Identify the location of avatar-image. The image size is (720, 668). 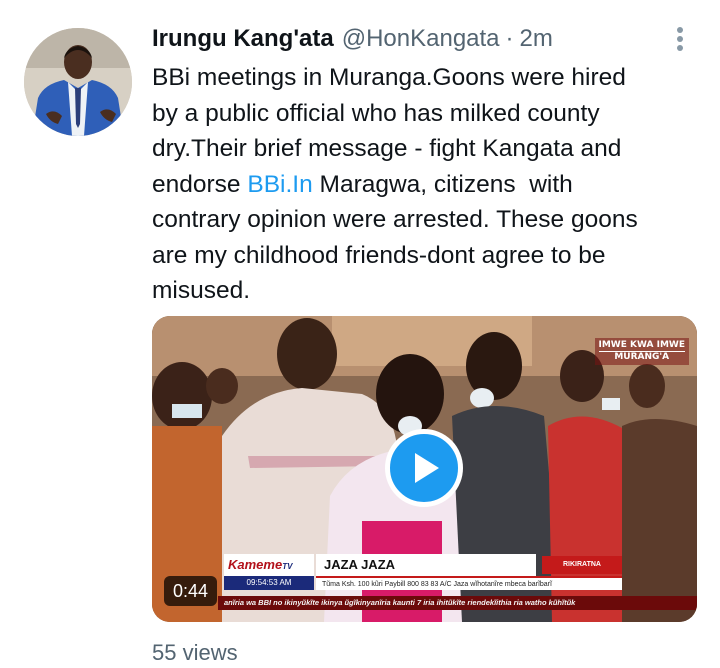
(78, 82).